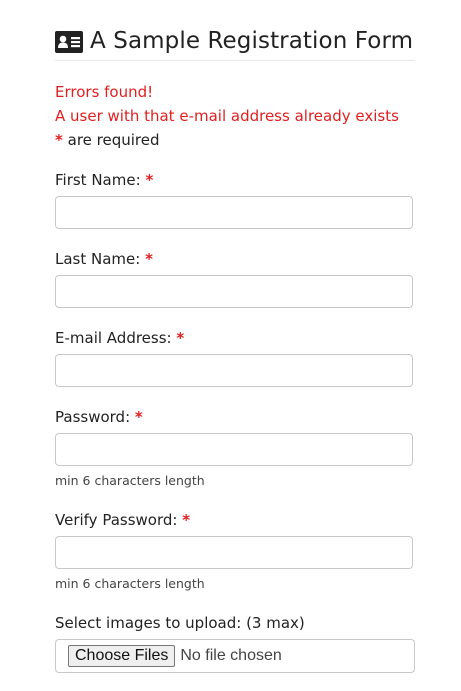 This screenshot has height=691, width=461. I want to click on verify-password-label: Verify Password: *, so click(122, 520).